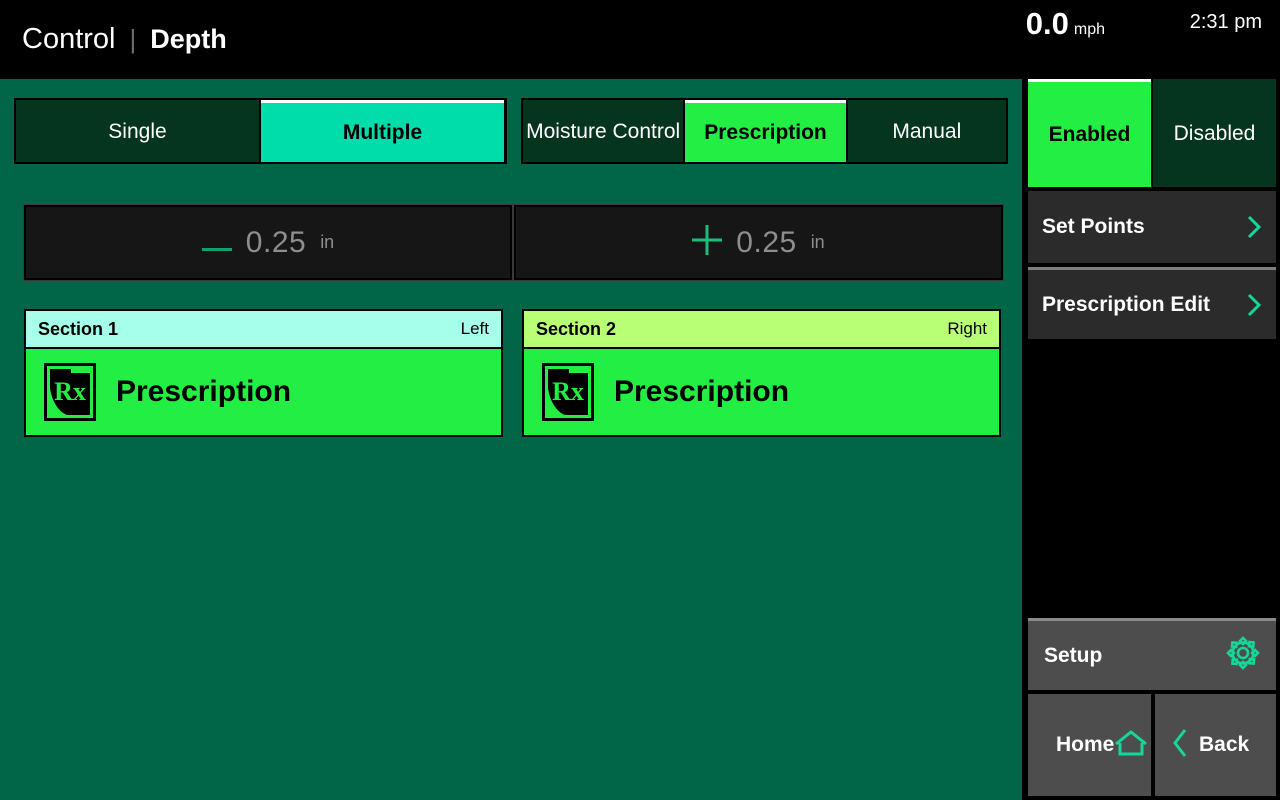 The width and height of the screenshot is (1280, 800). What do you see at coordinates (1073, 655) in the screenshot?
I see `setup-label: Setup` at bounding box center [1073, 655].